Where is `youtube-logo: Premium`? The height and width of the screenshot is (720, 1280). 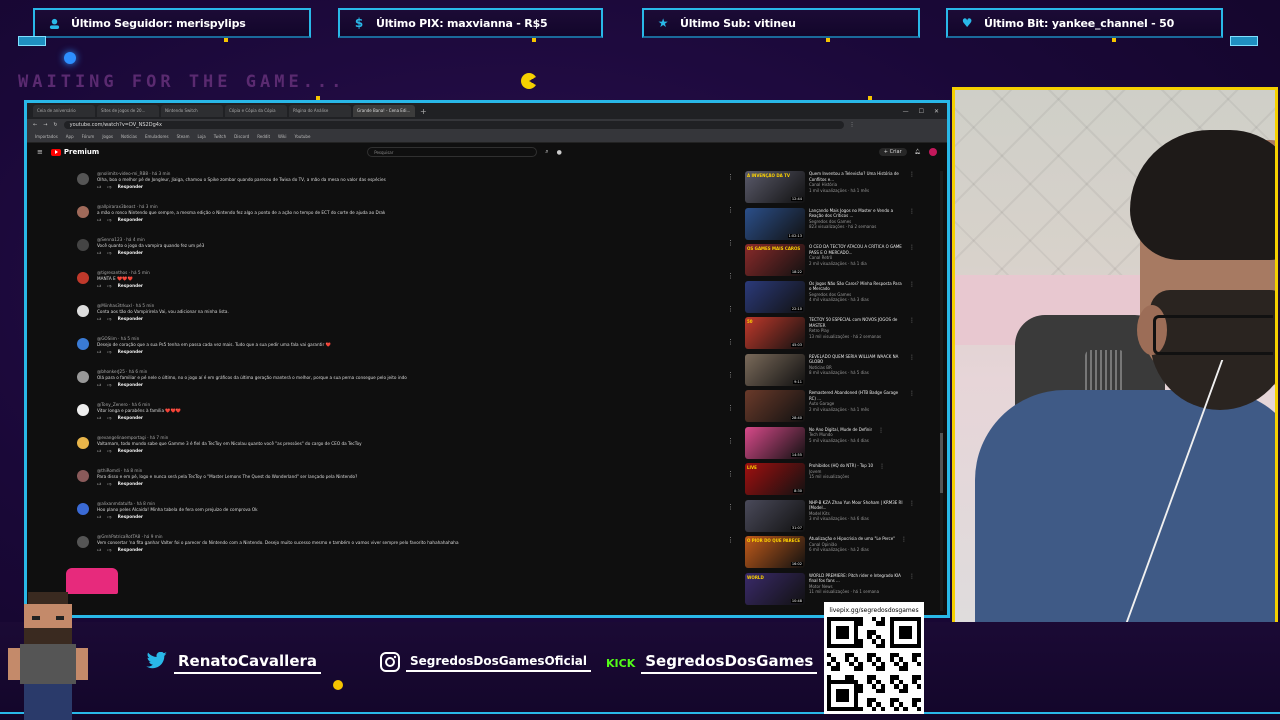 youtube-logo: Premium is located at coordinates (74, 152).